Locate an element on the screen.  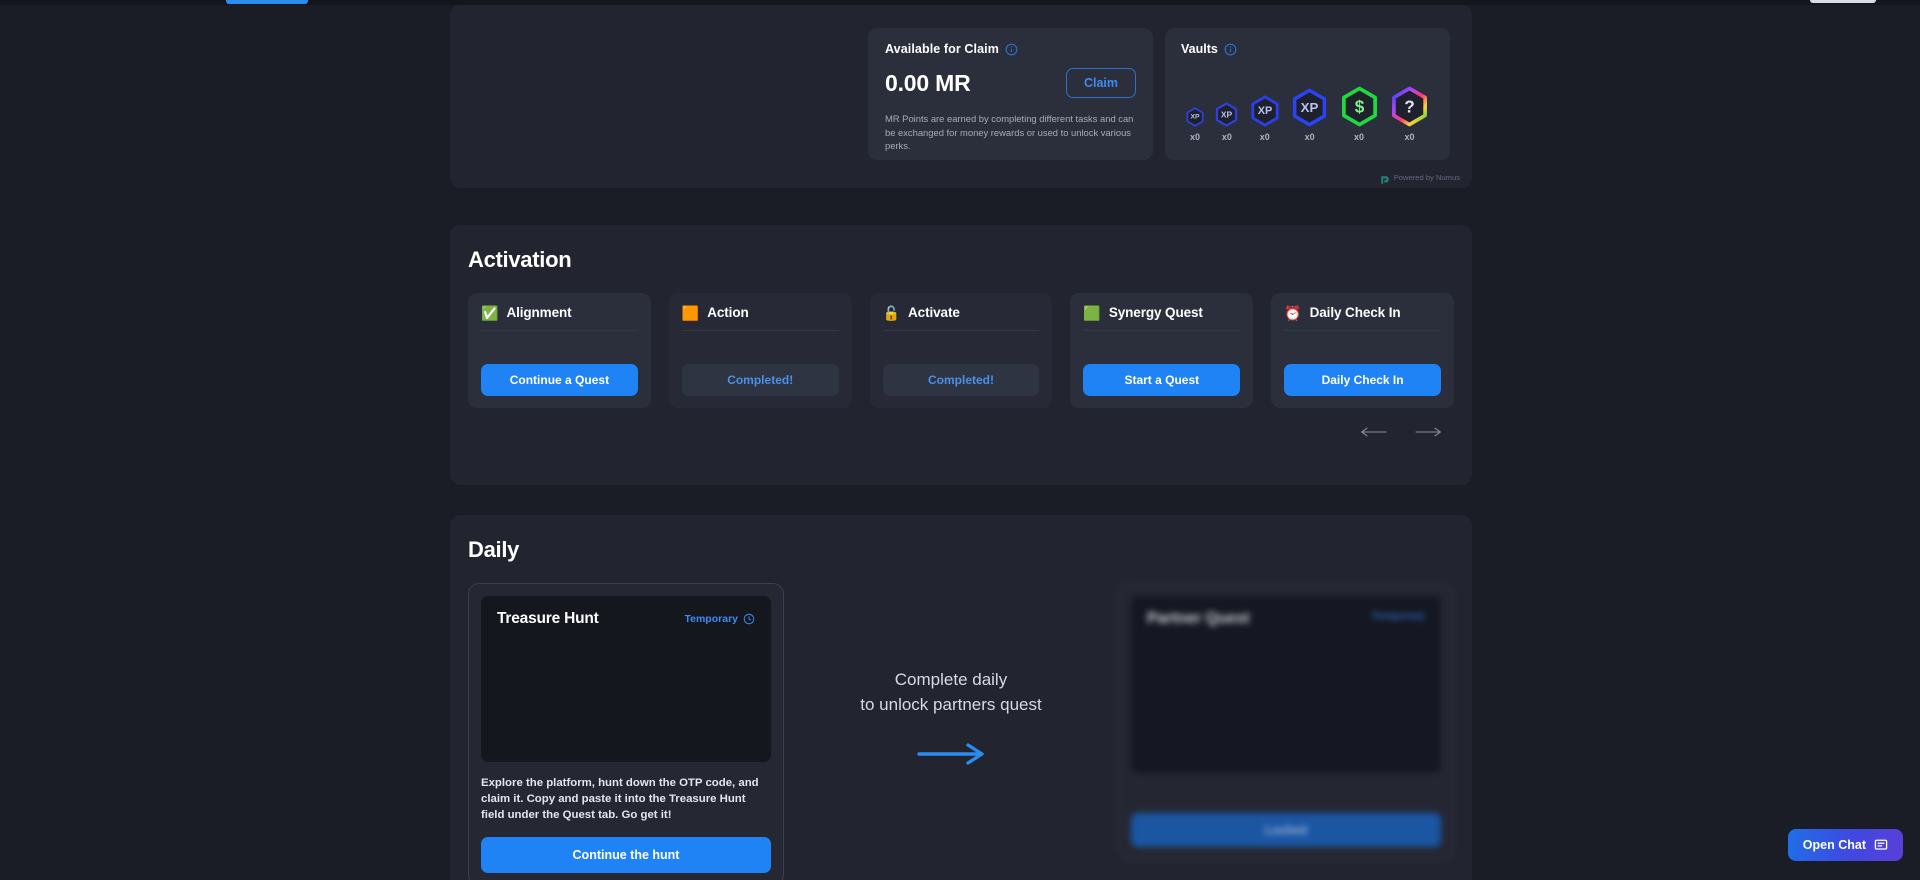
unlocked-padlock-icon: 🔓 is located at coordinates (891, 312).